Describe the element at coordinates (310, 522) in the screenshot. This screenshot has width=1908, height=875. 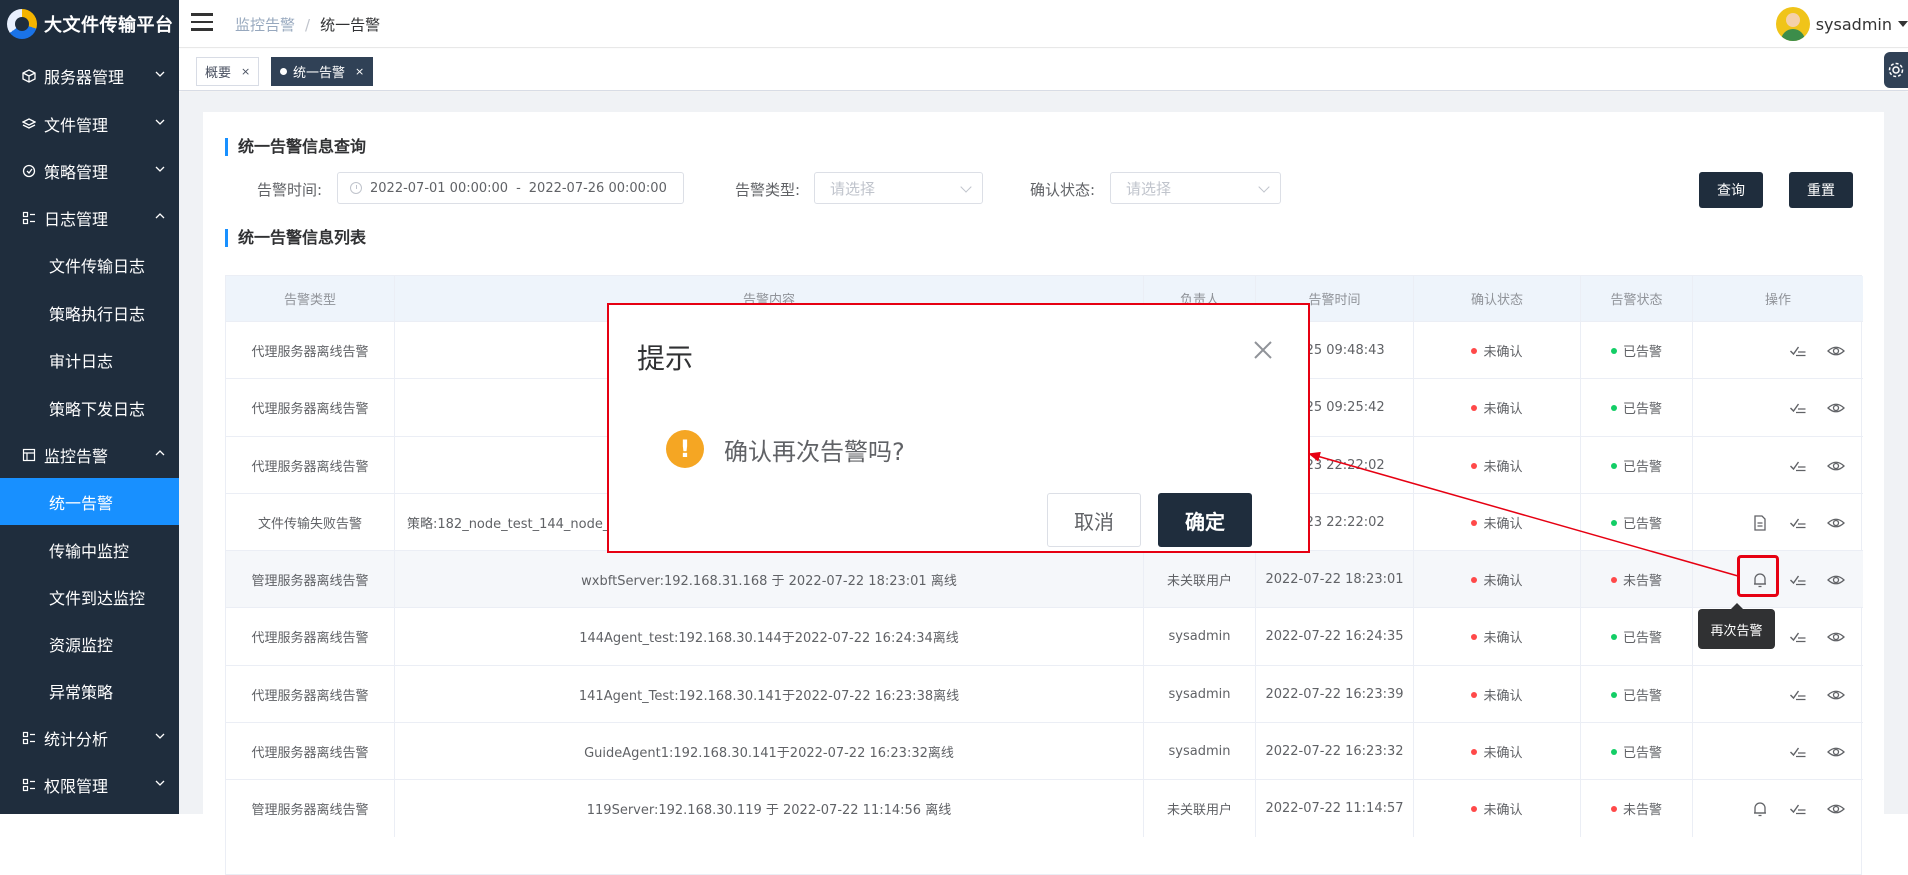
I see `type-cell: 文件传输失败告警` at that location.